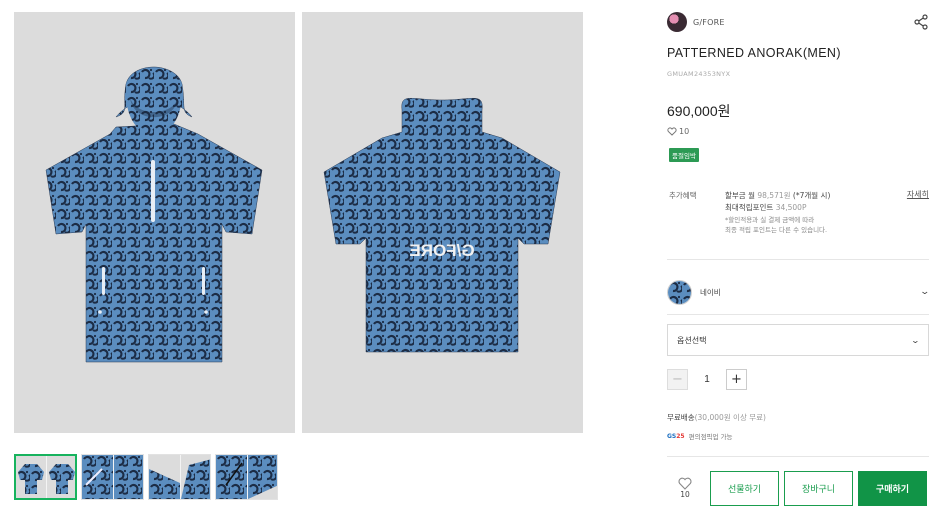 Image resolution: width=943 pixels, height=516 pixels. What do you see at coordinates (892, 488) in the screenshot?
I see `buy-now-button: 구매하기` at bounding box center [892, 488].